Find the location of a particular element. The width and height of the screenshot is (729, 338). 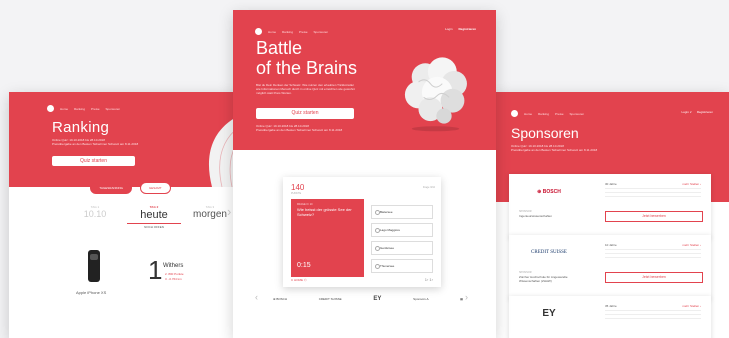

answer-option: Thunersee is located at coordinates (402, 266).